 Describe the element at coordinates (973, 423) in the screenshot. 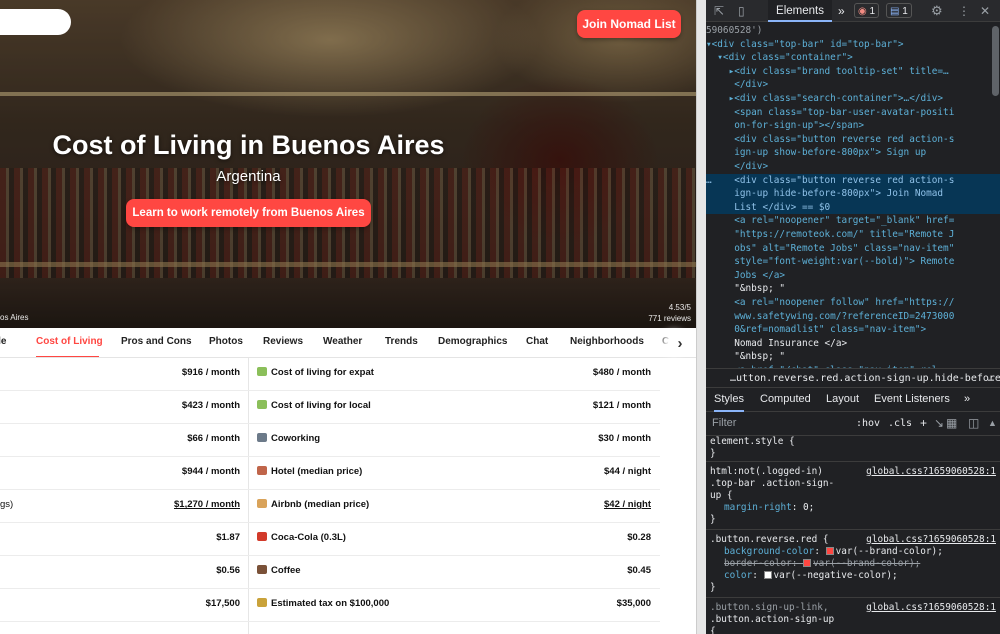

I see `sidebar-toggle-icon: ◫` at that location.